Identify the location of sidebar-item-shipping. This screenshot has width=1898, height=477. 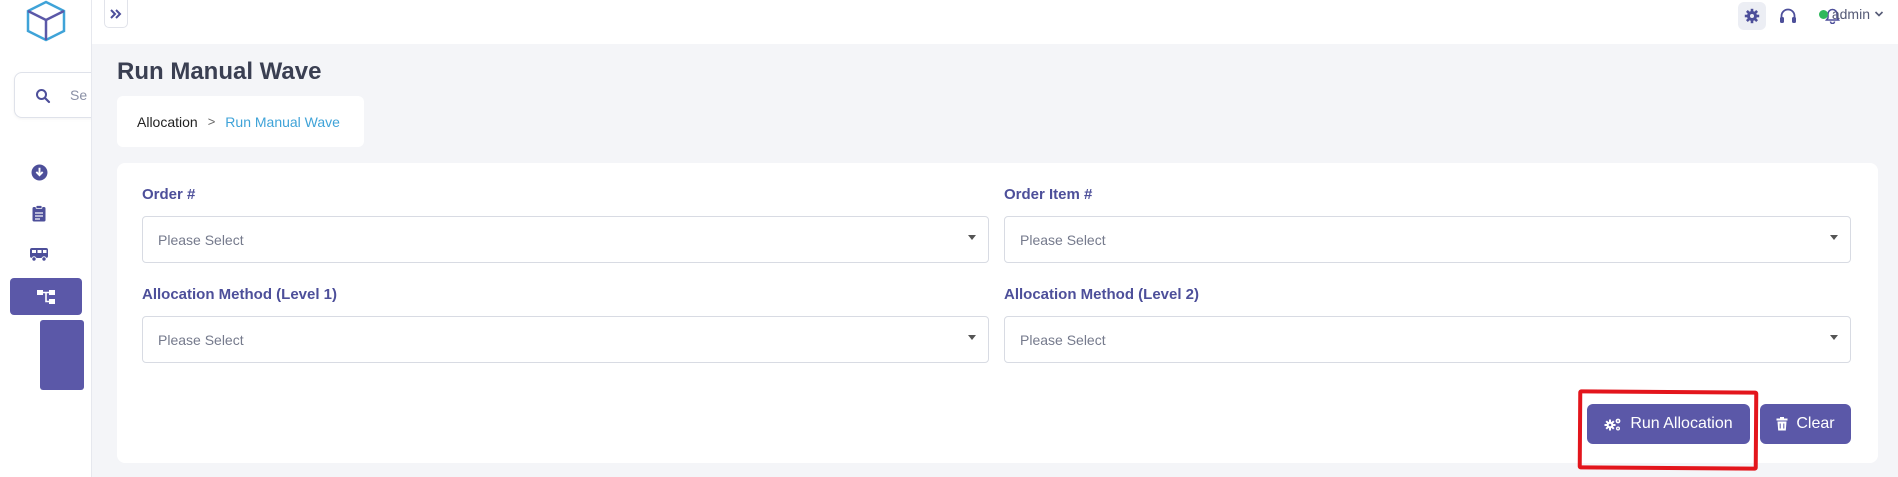
(39, 254).